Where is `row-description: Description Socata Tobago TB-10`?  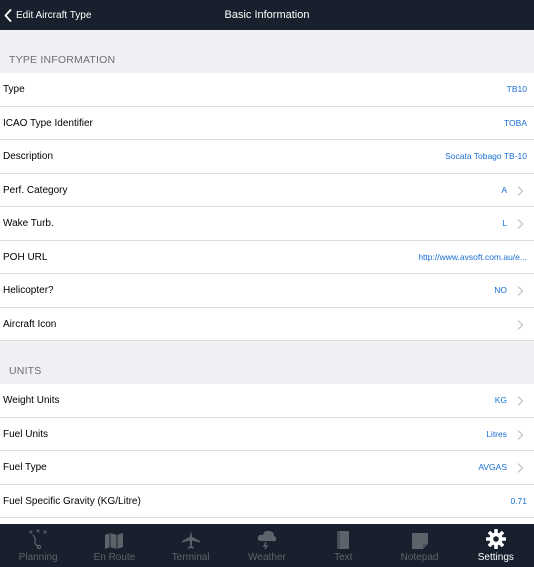 row-description: Description Socata Tobago TB-10 is located at coordinates (267, 157).